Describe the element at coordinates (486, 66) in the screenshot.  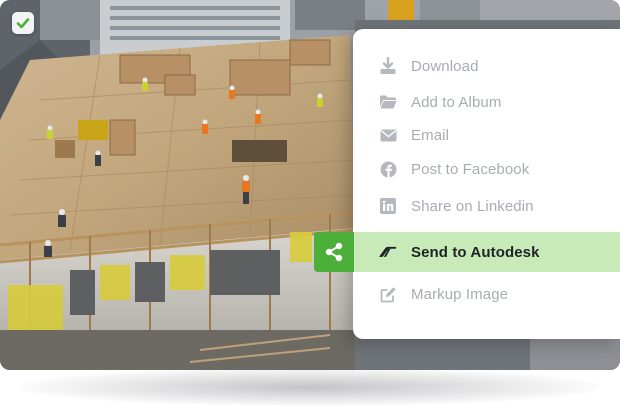
I see `menu-item-download: Download` at that location.